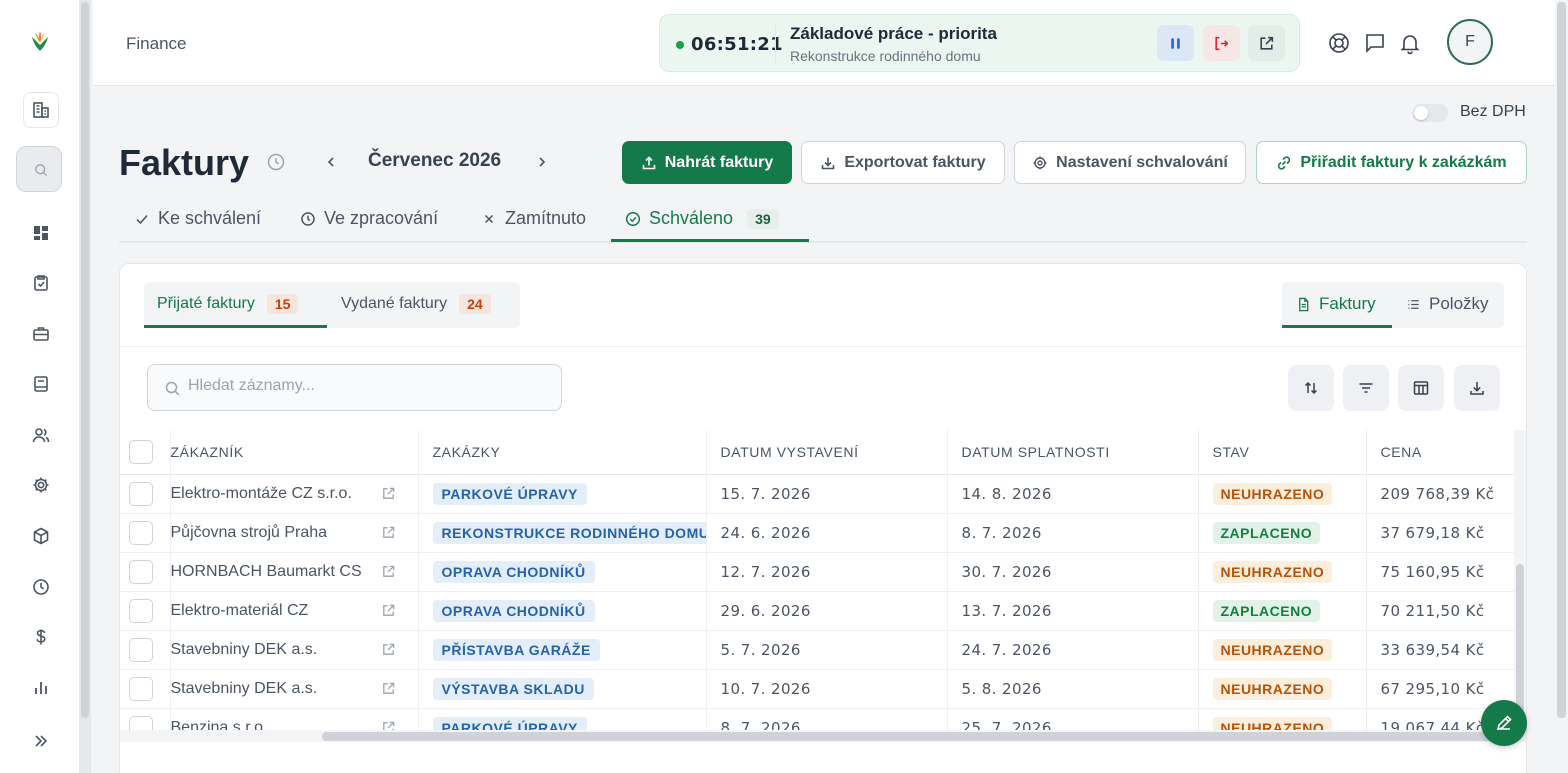 The height and width of the screenshot is (773, 1568). What do you see at coordinates (1504, 723) in the screenshot?
I see `edit-fab-button` at bounding box center [1504, 723].